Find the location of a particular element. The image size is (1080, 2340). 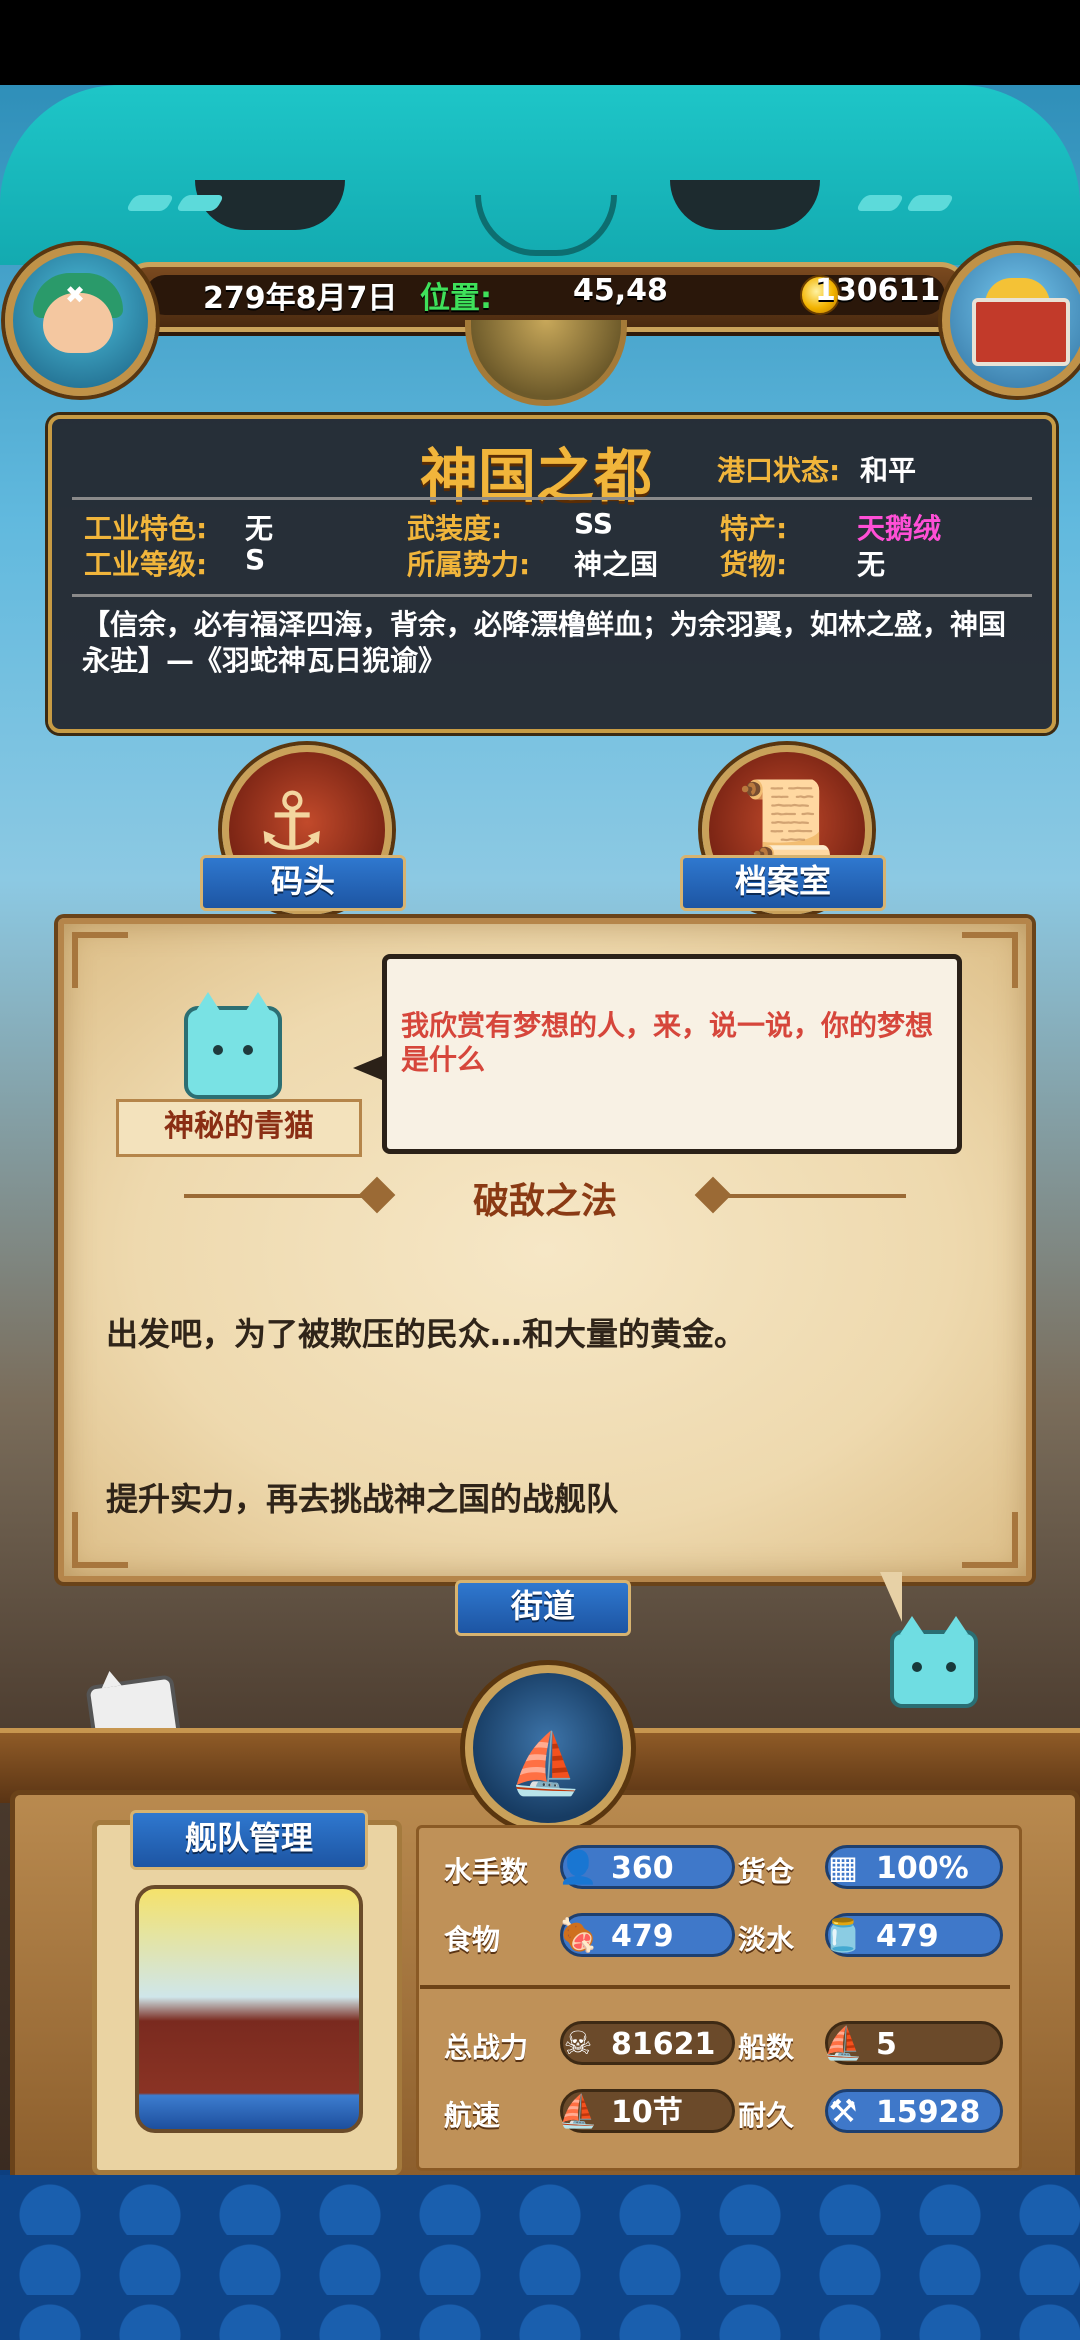

food-pill: 🍖 479 is located at coordinates (646, 1935).